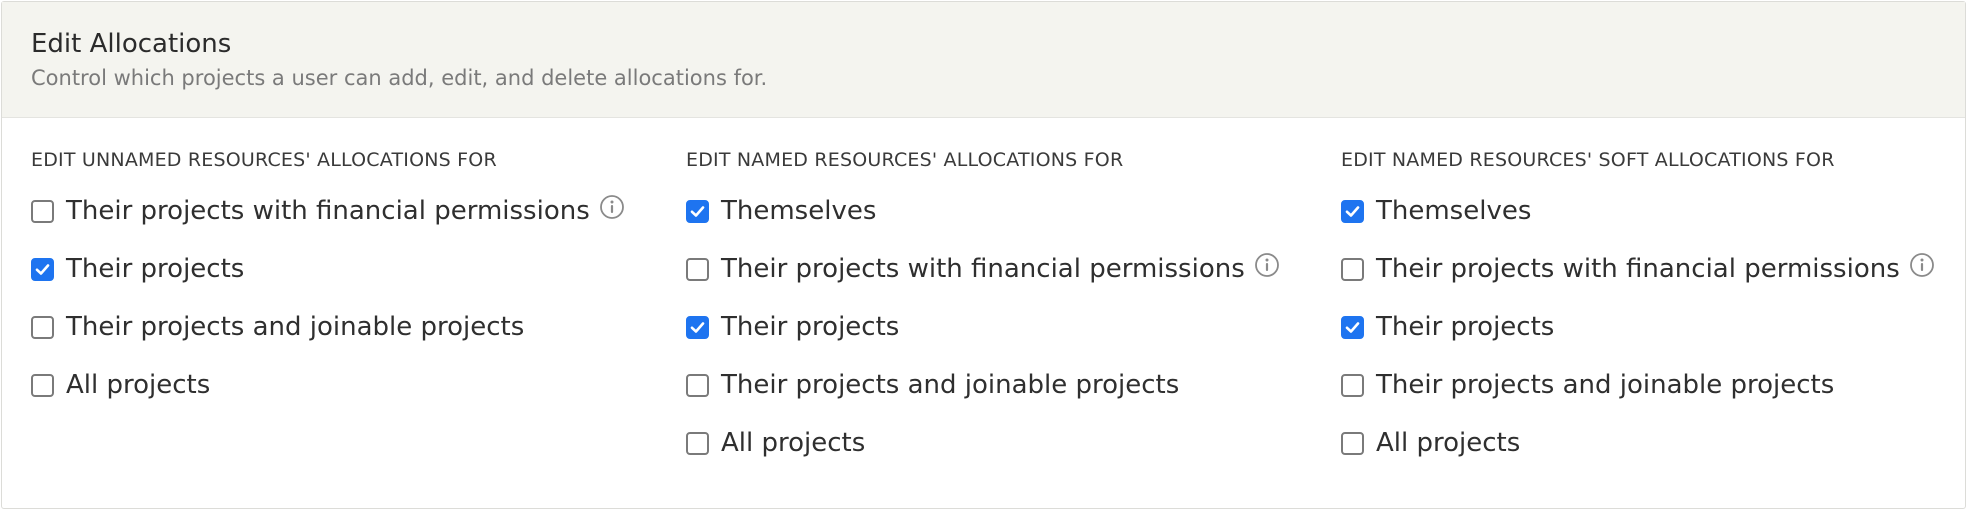  Describe the element at coordinates (905, 160) in the screenshot. I see `column-heading: EDIT NAMED RESOURCES' ALLOCATIONS FOR` at that location.